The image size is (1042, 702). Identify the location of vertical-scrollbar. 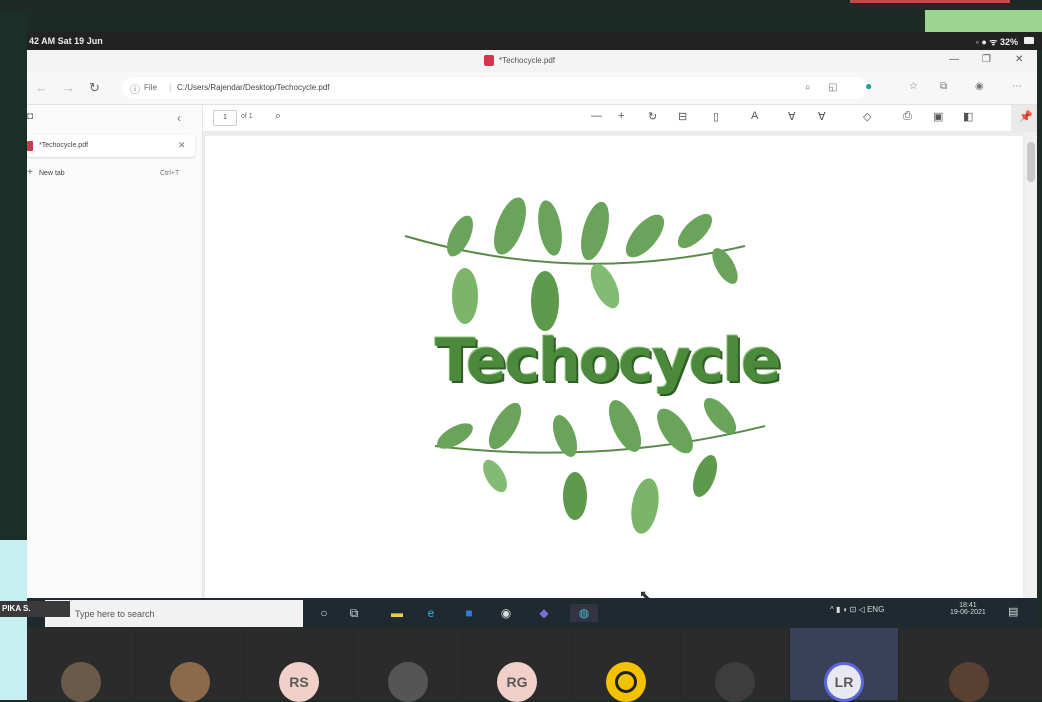
(1031, 365).